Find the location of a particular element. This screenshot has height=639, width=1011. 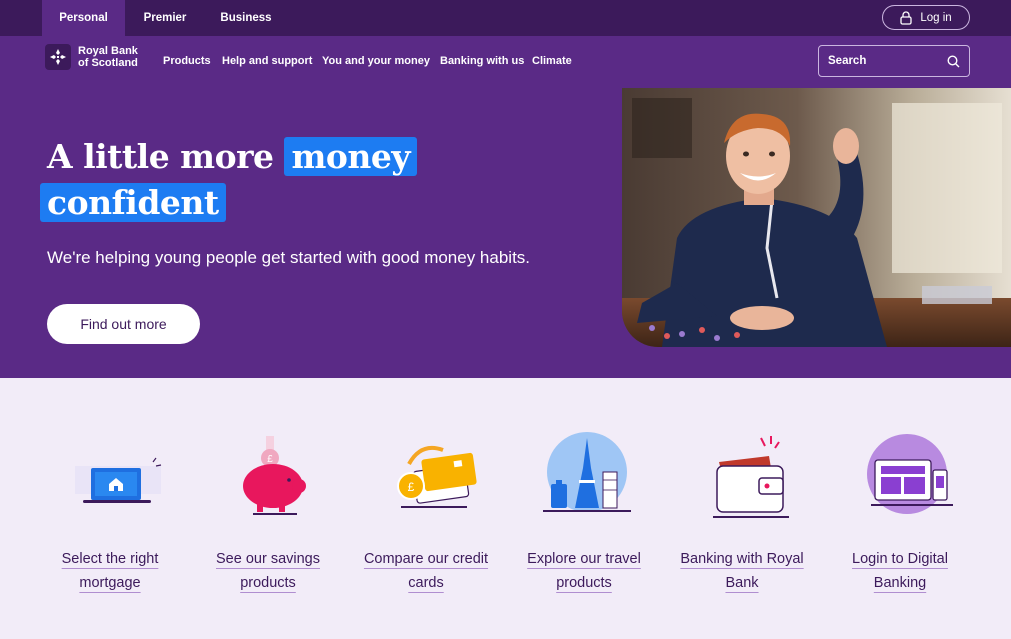

hero-title: A little more money confident is located at coordinates (229, 180).